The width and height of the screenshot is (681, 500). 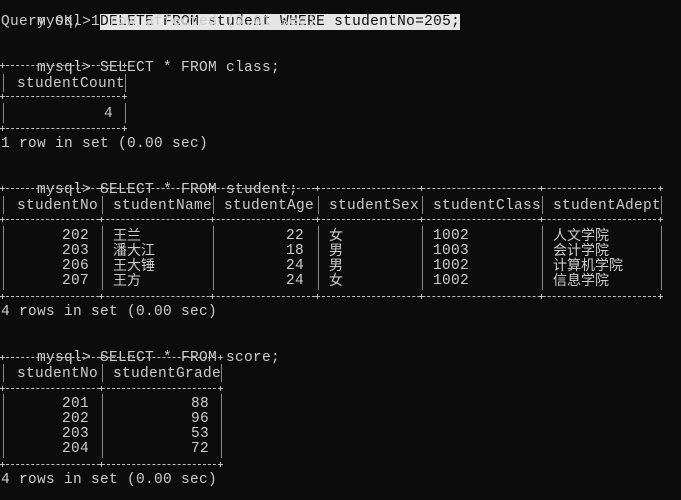 What do you see at coordinates (199, 419) in the screenshot?
I see `table-cell: 96` at bounding box center [199, 419].